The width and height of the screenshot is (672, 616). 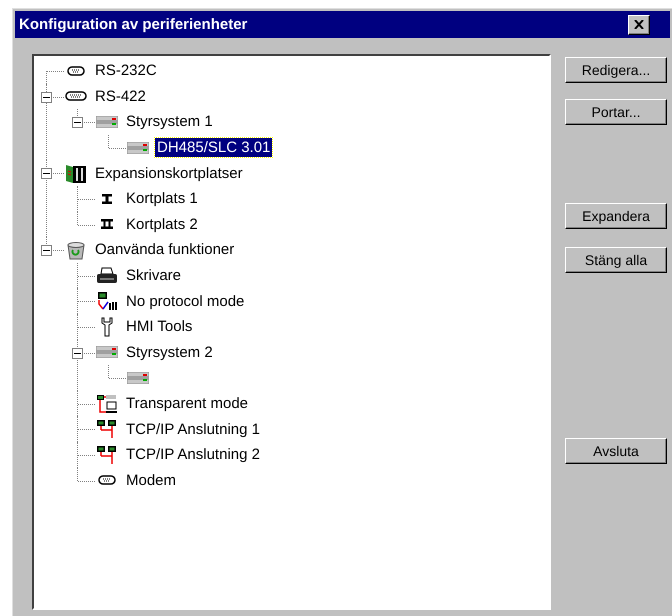 What do you see at coordinates (107, 275) in the screenshot?
I see `printer-icon` at bounding box center [107, 275].